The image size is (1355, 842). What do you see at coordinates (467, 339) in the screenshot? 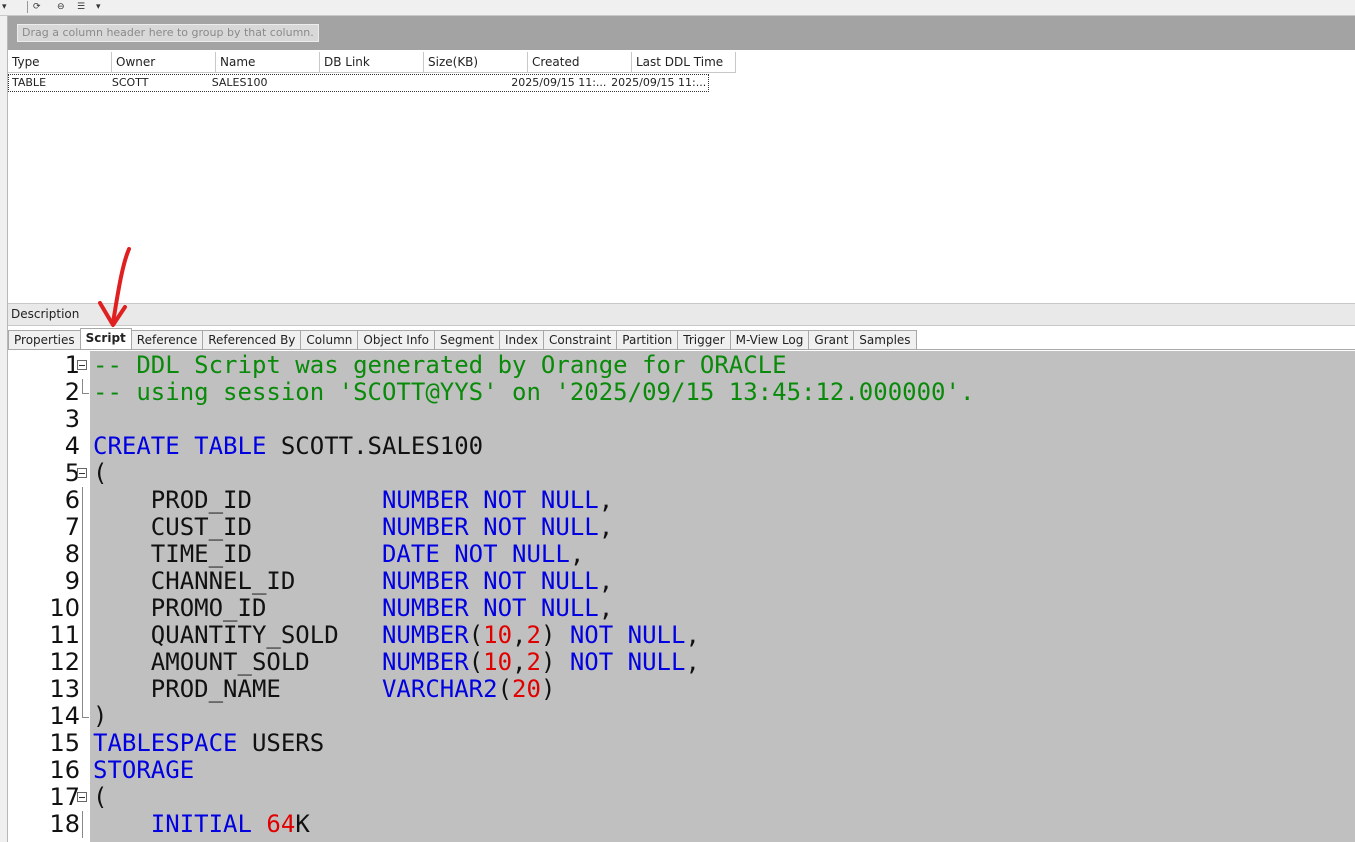
I see `tab-segment: Segment` at bounding box center [467, 339].